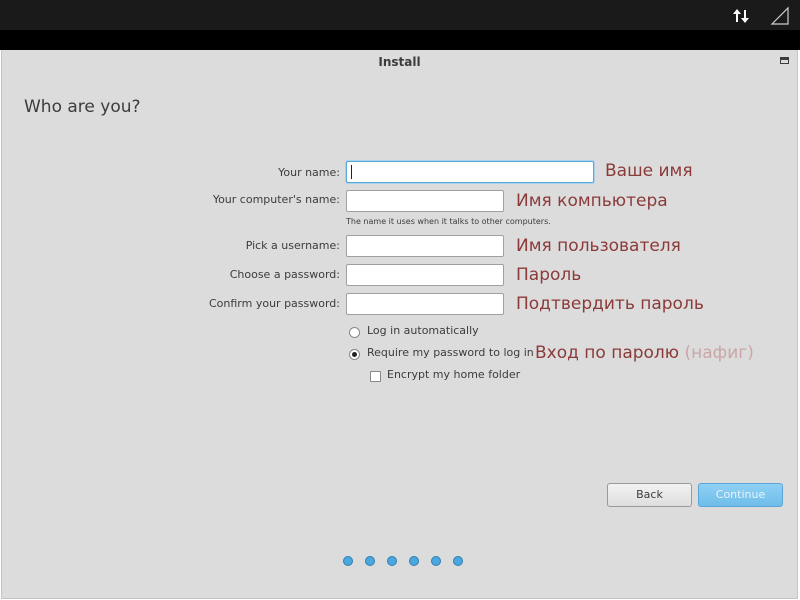 Image resolution: width=800 pixels, height=600 pixels. I want to click on radio-selected-dot, so click(354, 354).